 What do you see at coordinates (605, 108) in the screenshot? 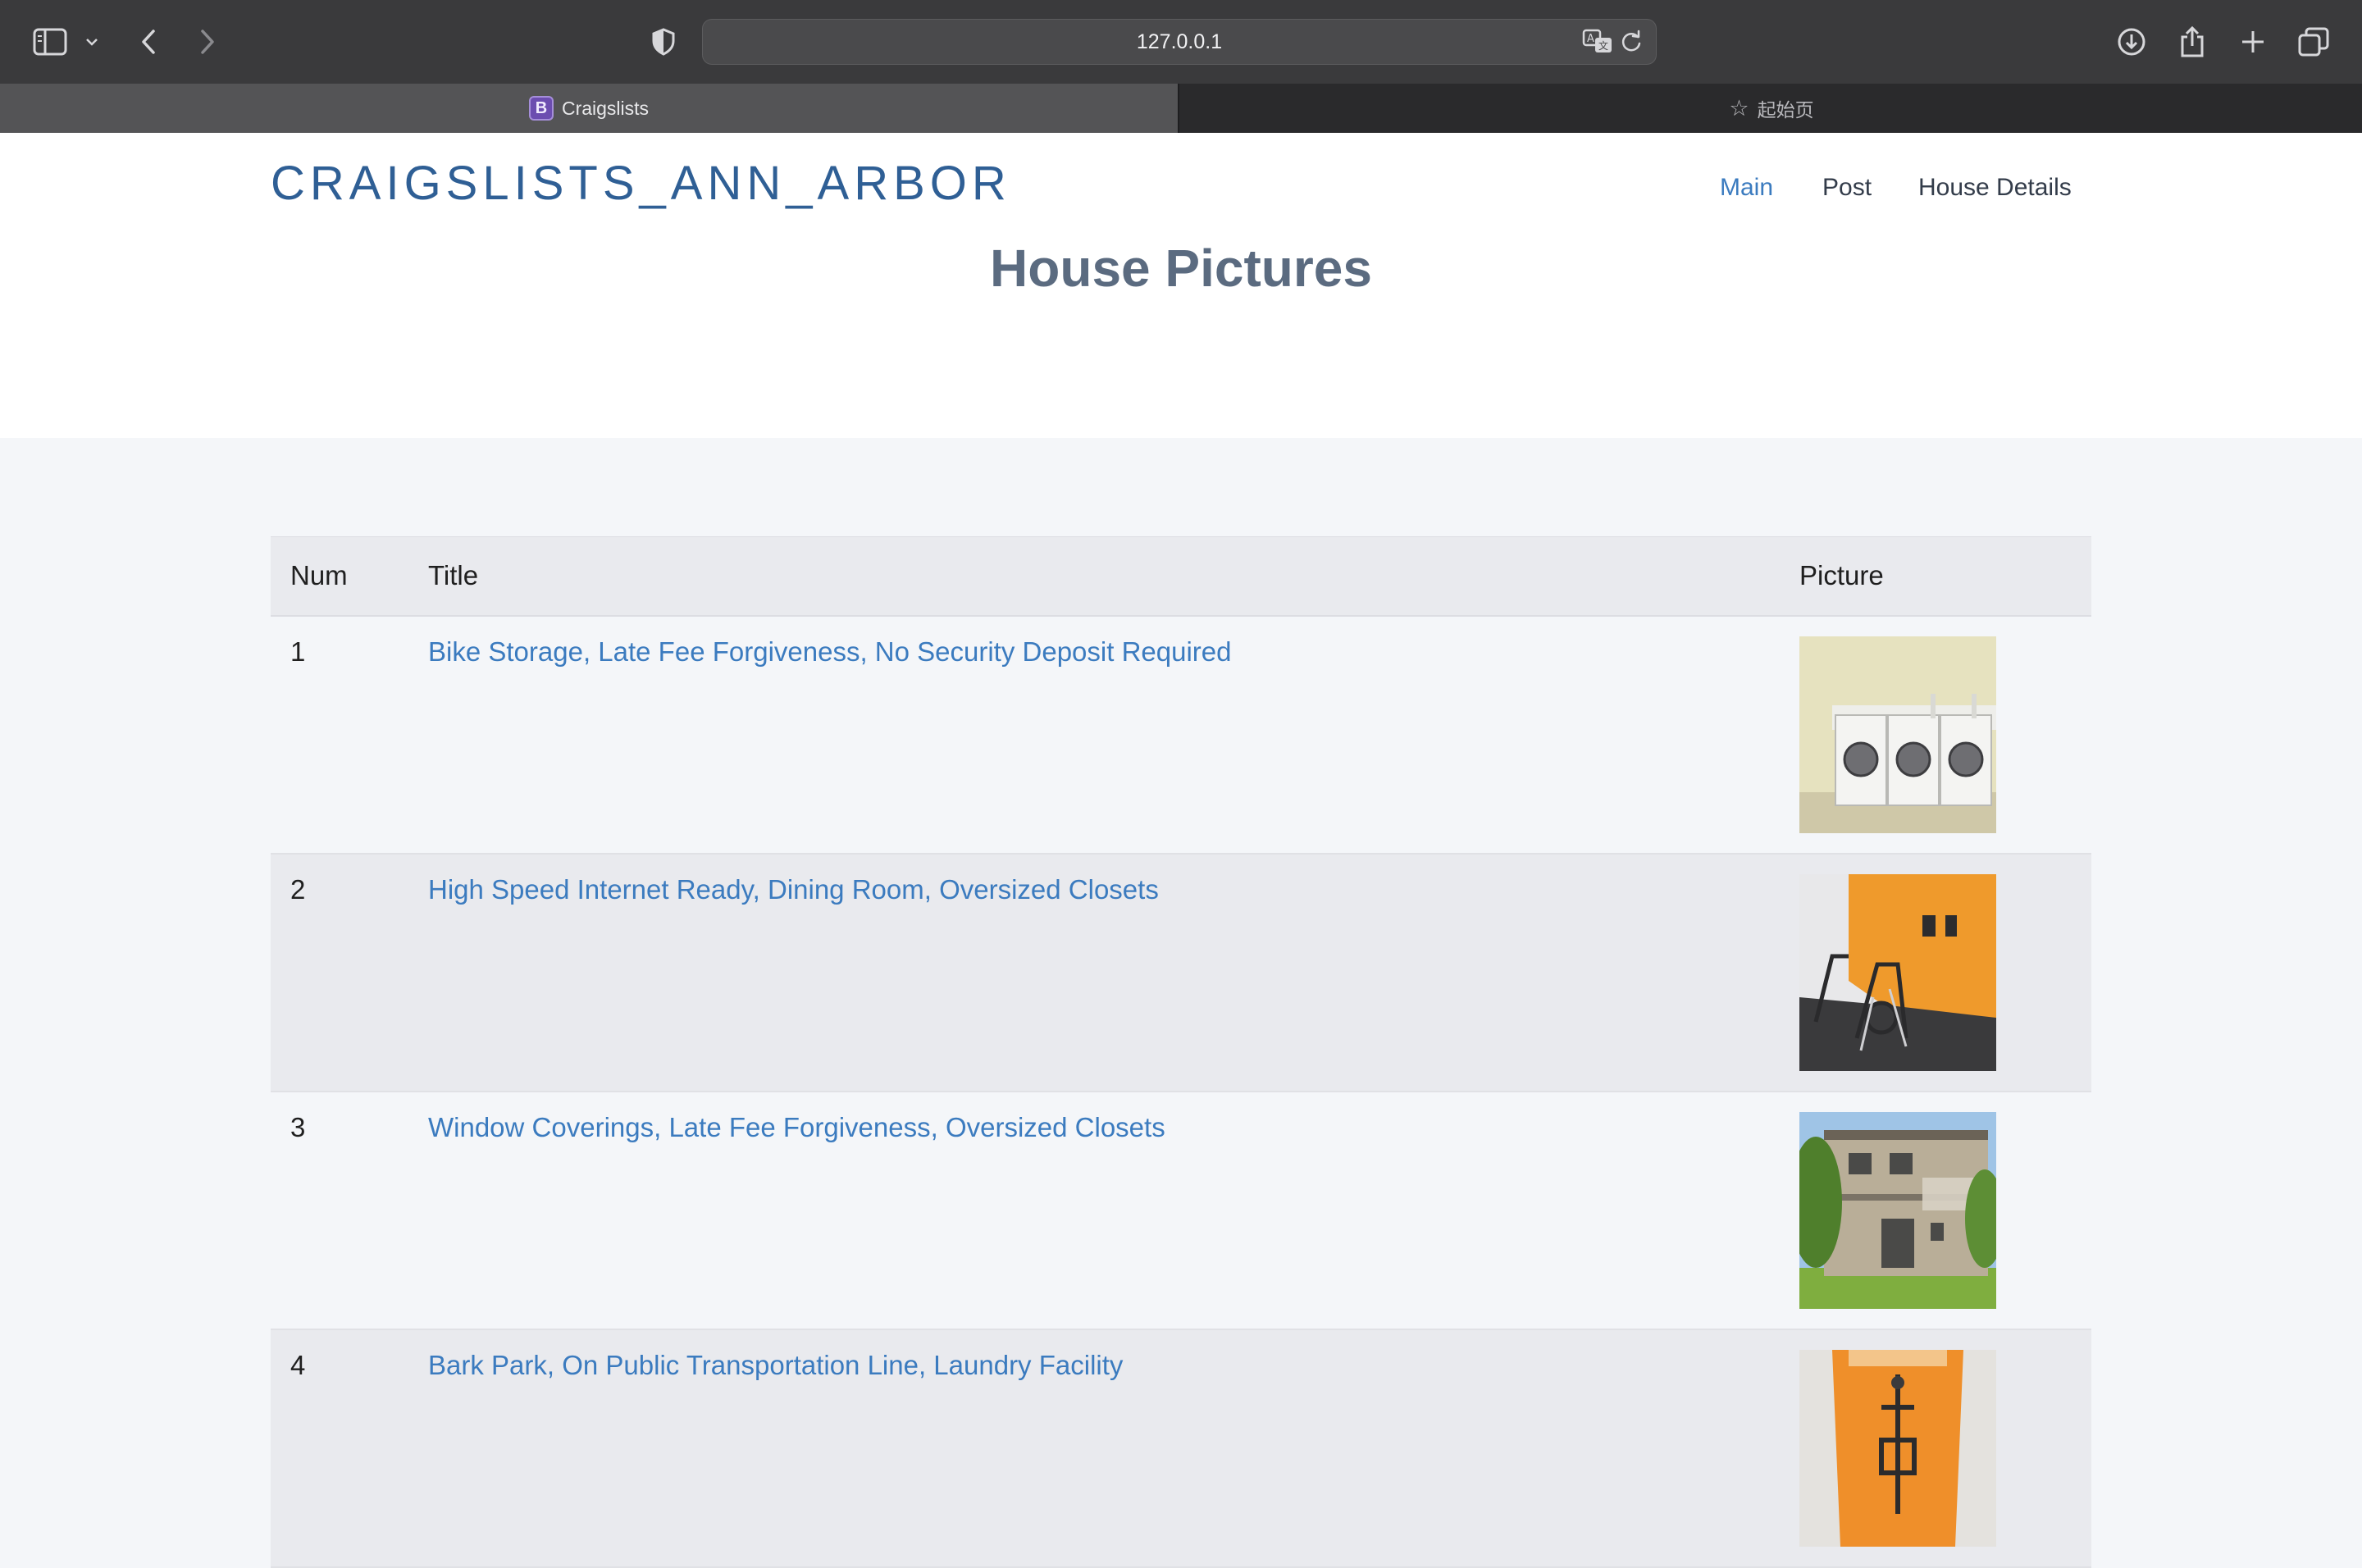
I see `tab-label: Craigslists` at bounding box center [605, 108].